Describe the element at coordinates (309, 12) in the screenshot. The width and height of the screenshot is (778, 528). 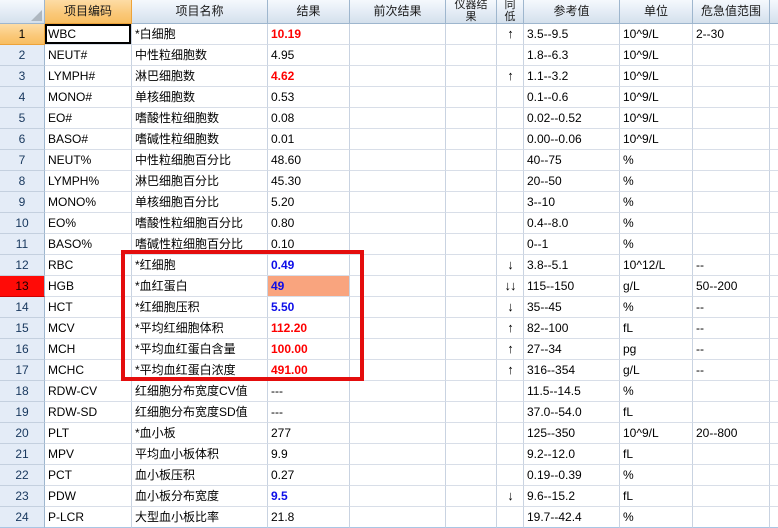
I see `column-header-result: 结果` at that location.